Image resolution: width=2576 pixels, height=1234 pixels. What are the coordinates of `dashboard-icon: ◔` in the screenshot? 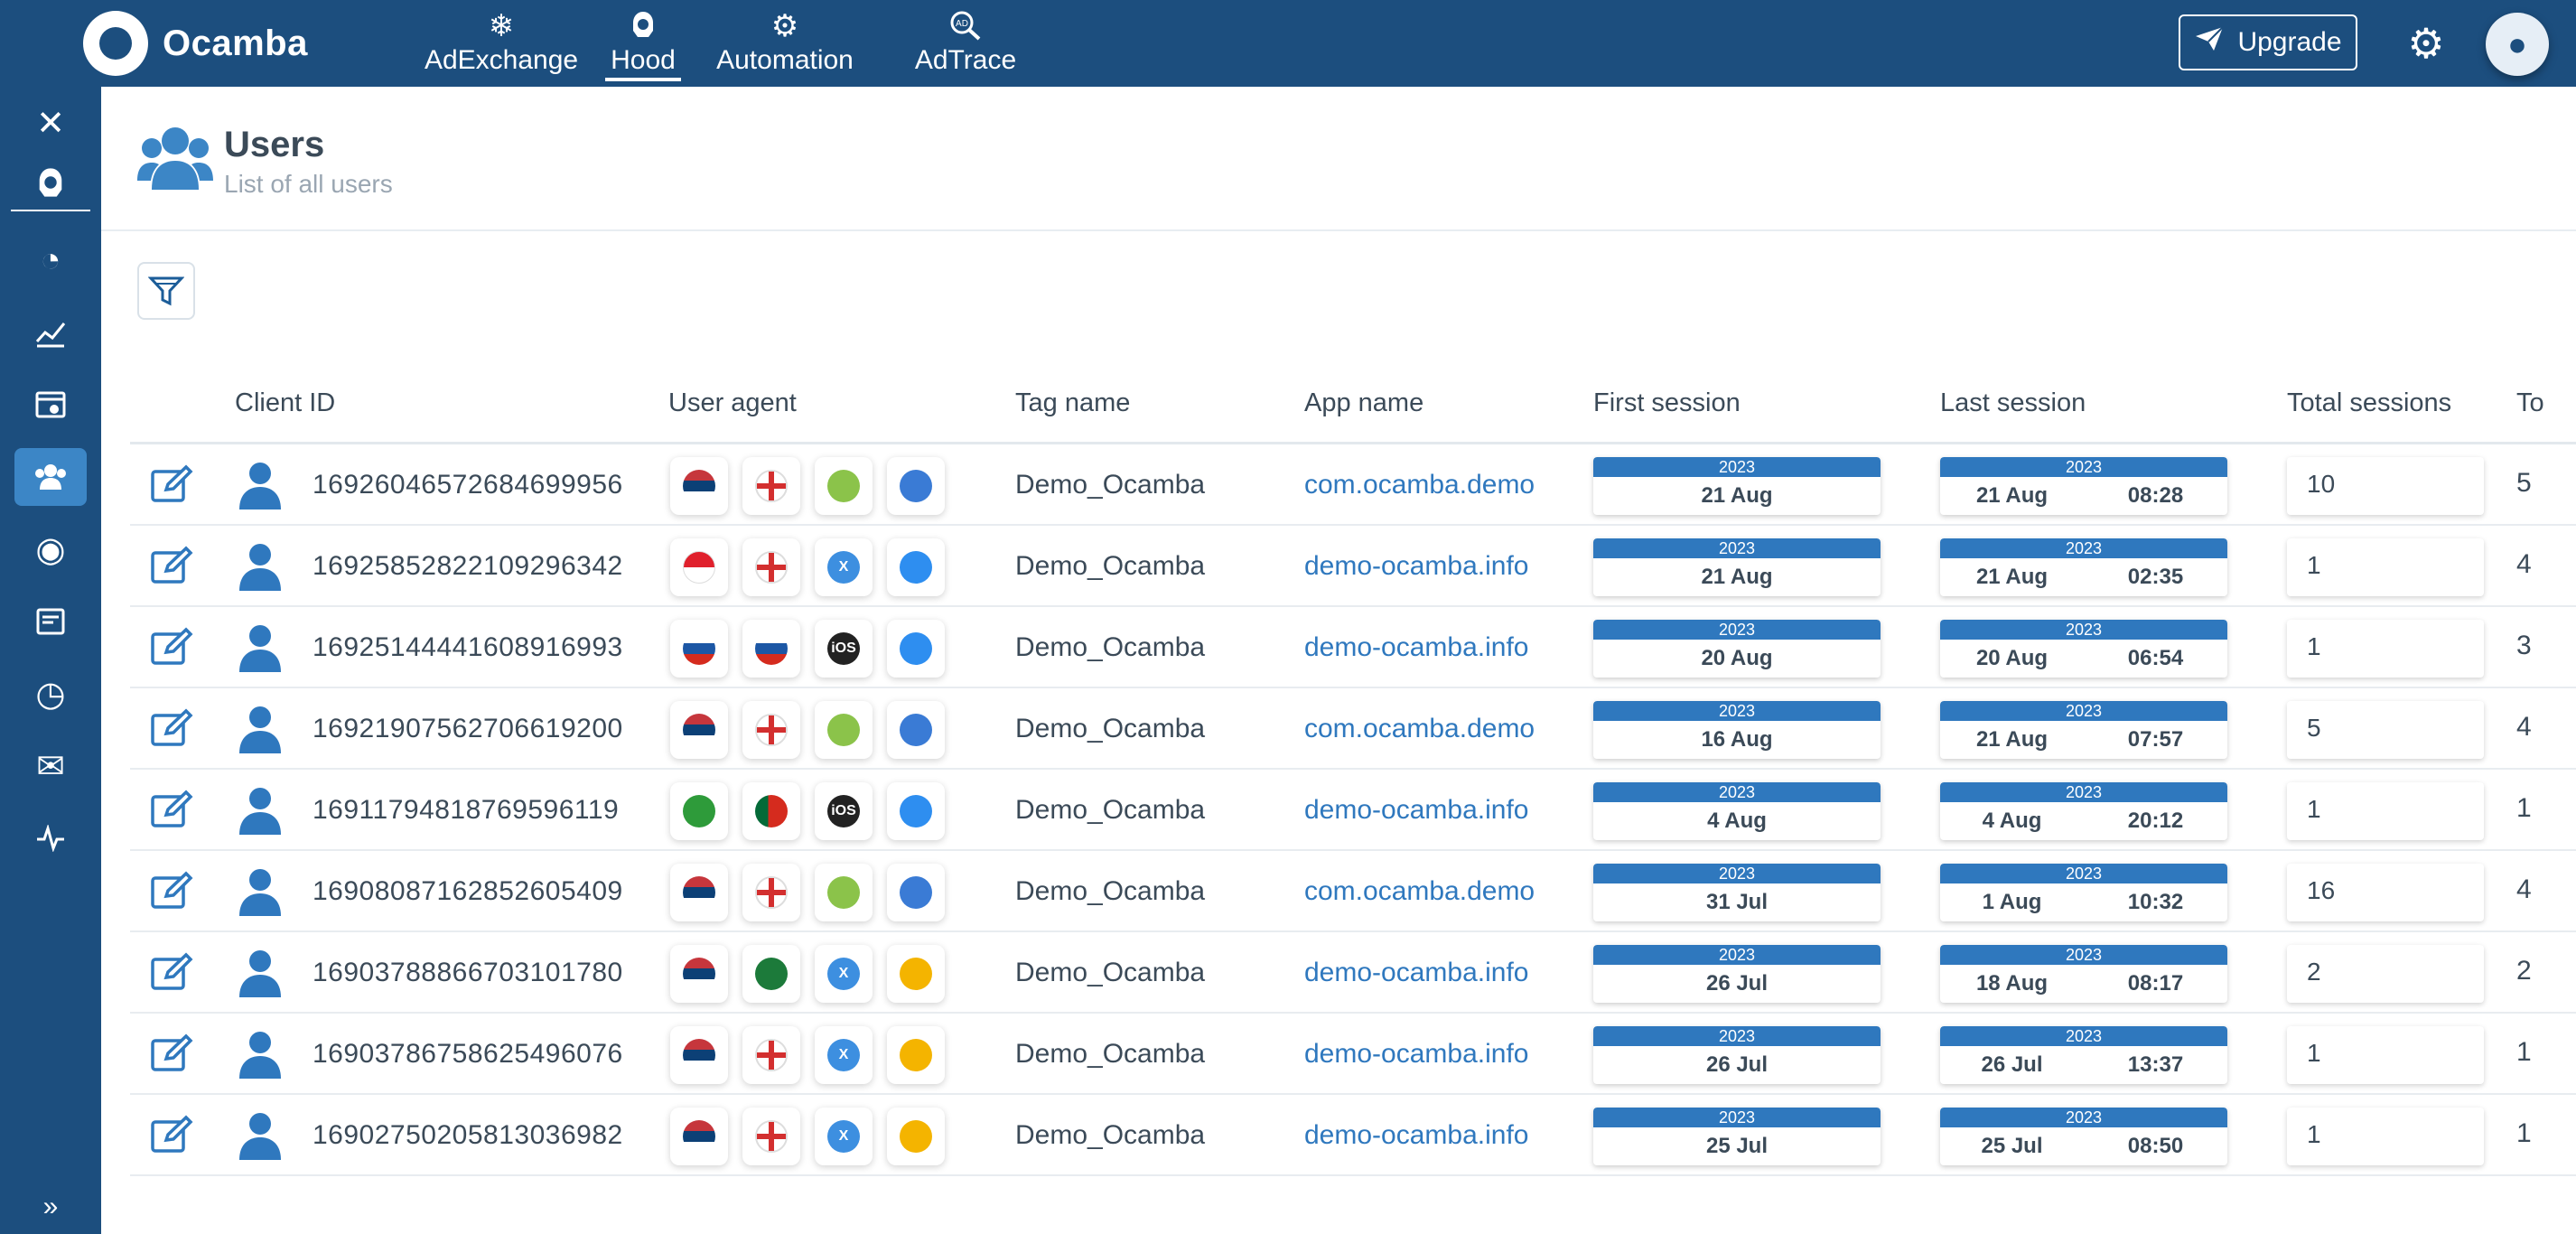 It's located at (51, 260).